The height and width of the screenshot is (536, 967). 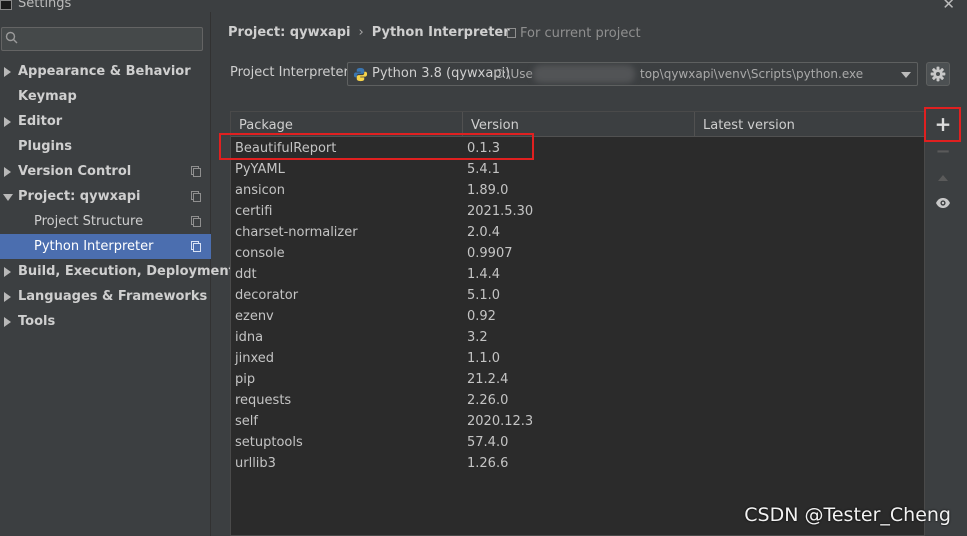 I want to click on sidebar-item-label: Version Control, so click(x=75, y=171).